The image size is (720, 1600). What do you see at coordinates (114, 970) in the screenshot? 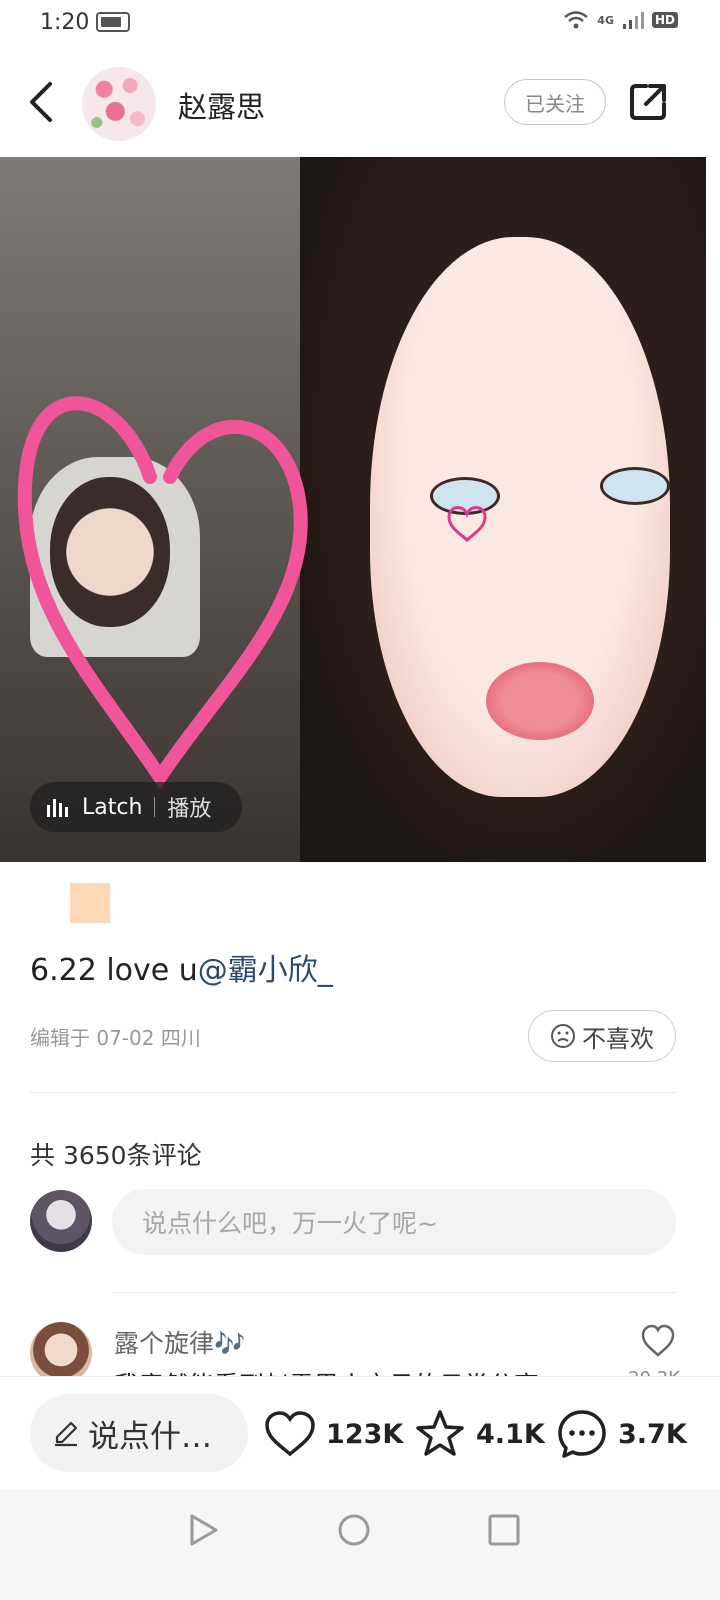
I see `caption-text: 6.22 love u` at bounding box center [114, 970].